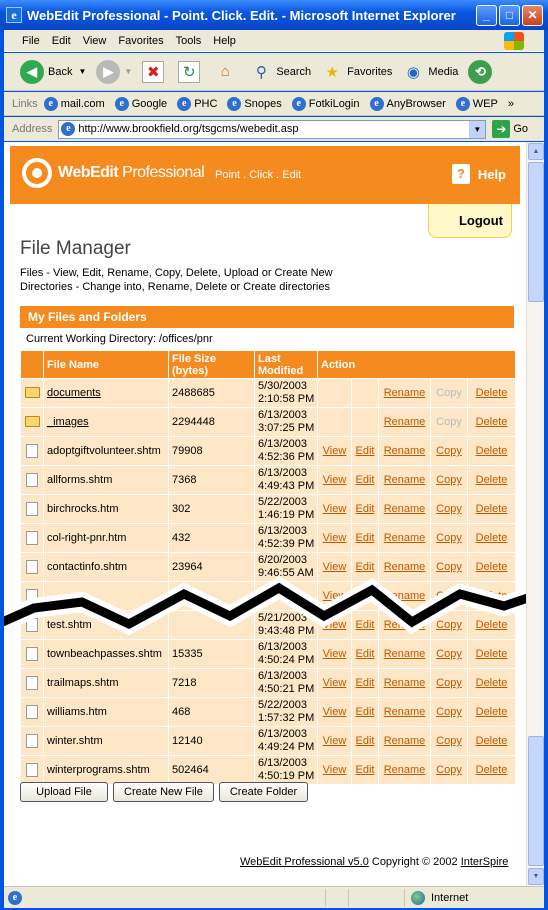 This screenshot has height=910, width=548. I want to click on back-button: ◀ Back ▼, so click(53, 71).